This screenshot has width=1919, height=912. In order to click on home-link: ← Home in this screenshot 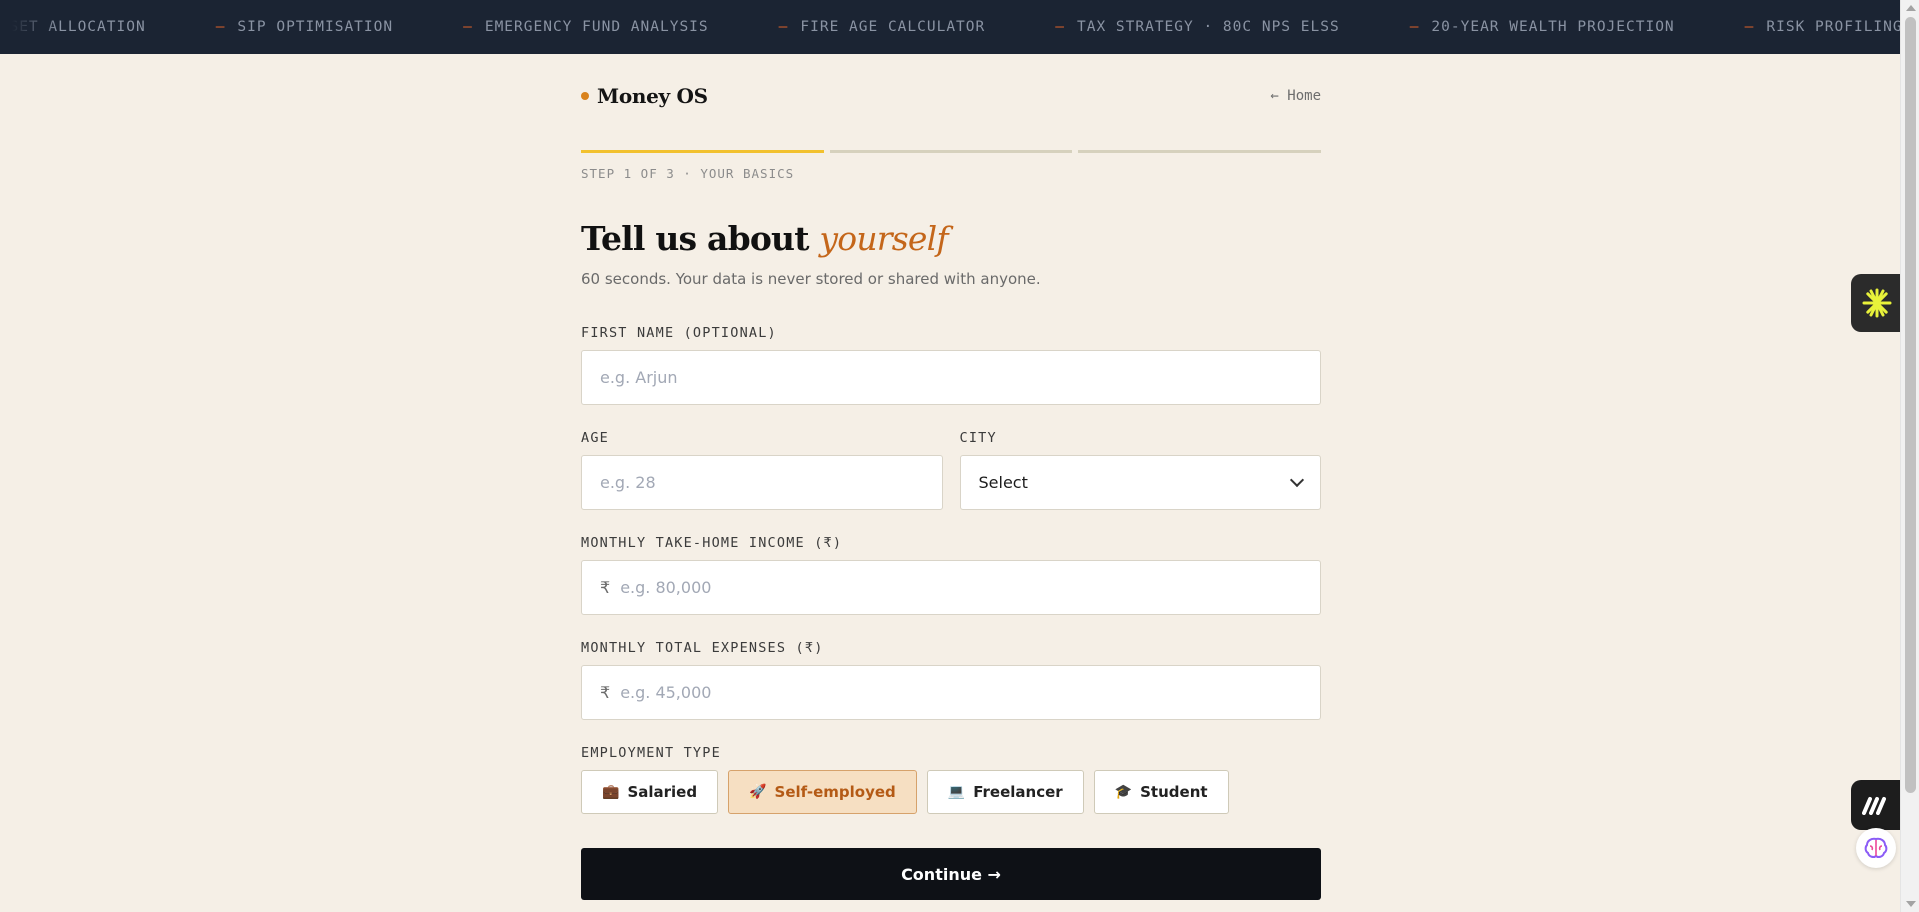, I will do `click(1295, 96)`.